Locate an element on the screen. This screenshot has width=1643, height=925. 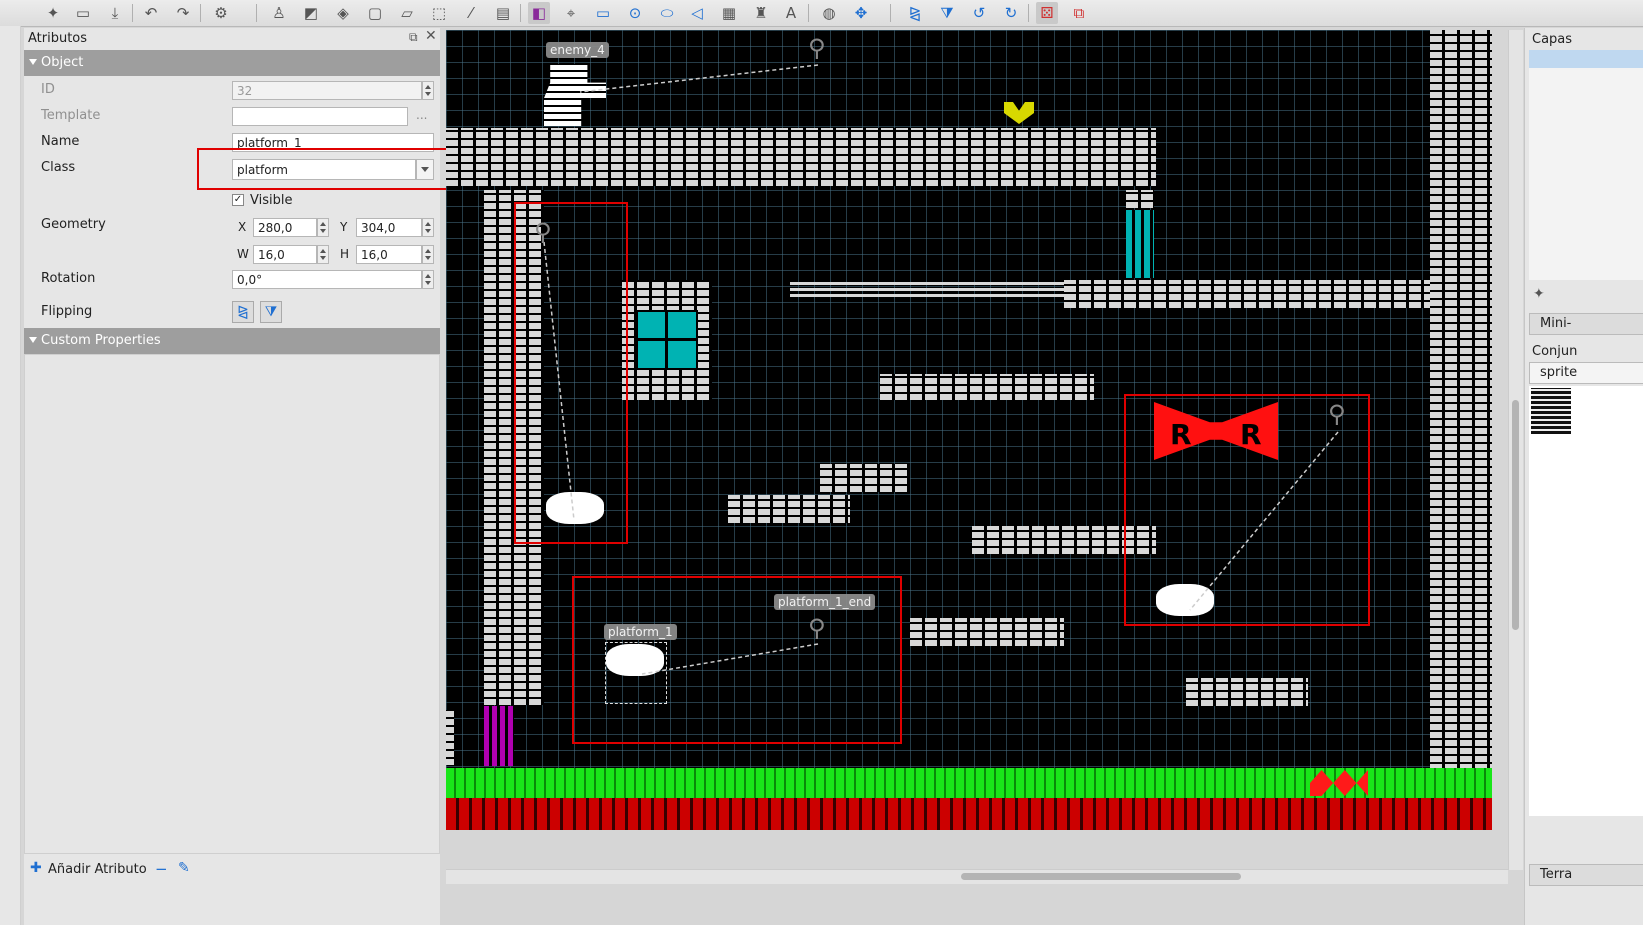
tileset-sprites is located at coordinates (1551, 411).